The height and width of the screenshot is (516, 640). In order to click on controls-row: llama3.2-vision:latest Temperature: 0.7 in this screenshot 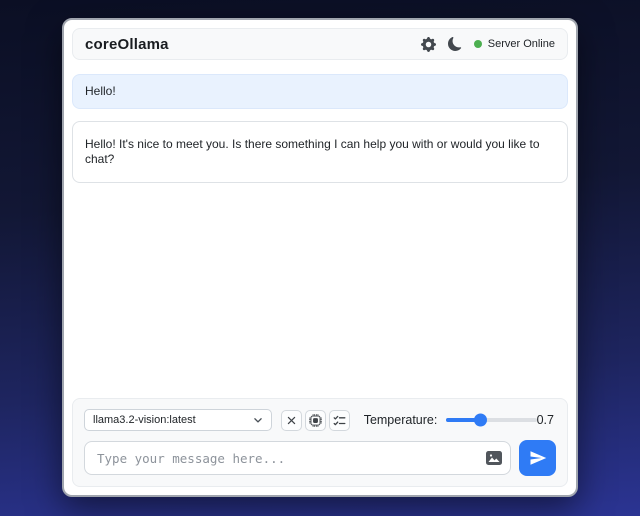, I will do `click(320, 420)`.